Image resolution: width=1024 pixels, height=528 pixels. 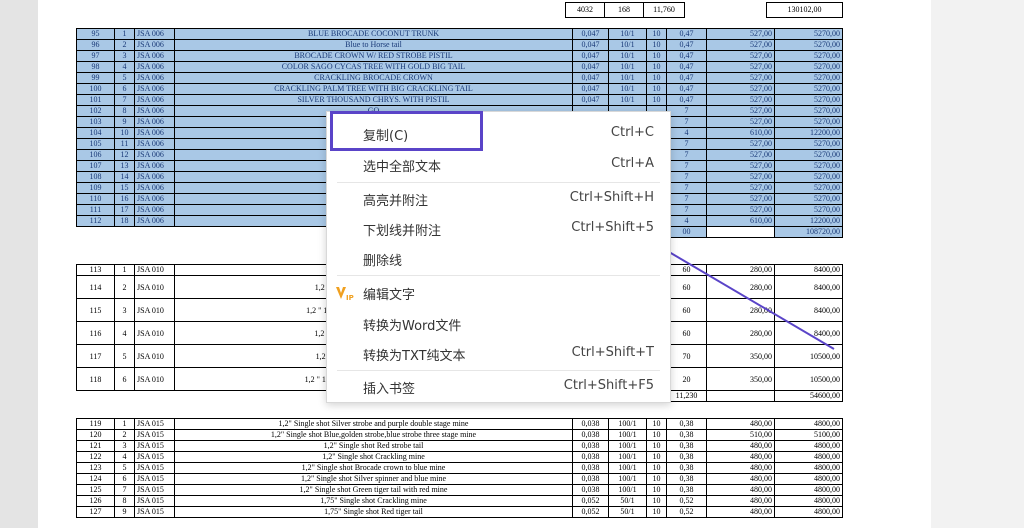 What do you see at coordinates (808, 457) in the screenshot?
I see `table-cell: 4800,00` at bounding box center [808, 457].